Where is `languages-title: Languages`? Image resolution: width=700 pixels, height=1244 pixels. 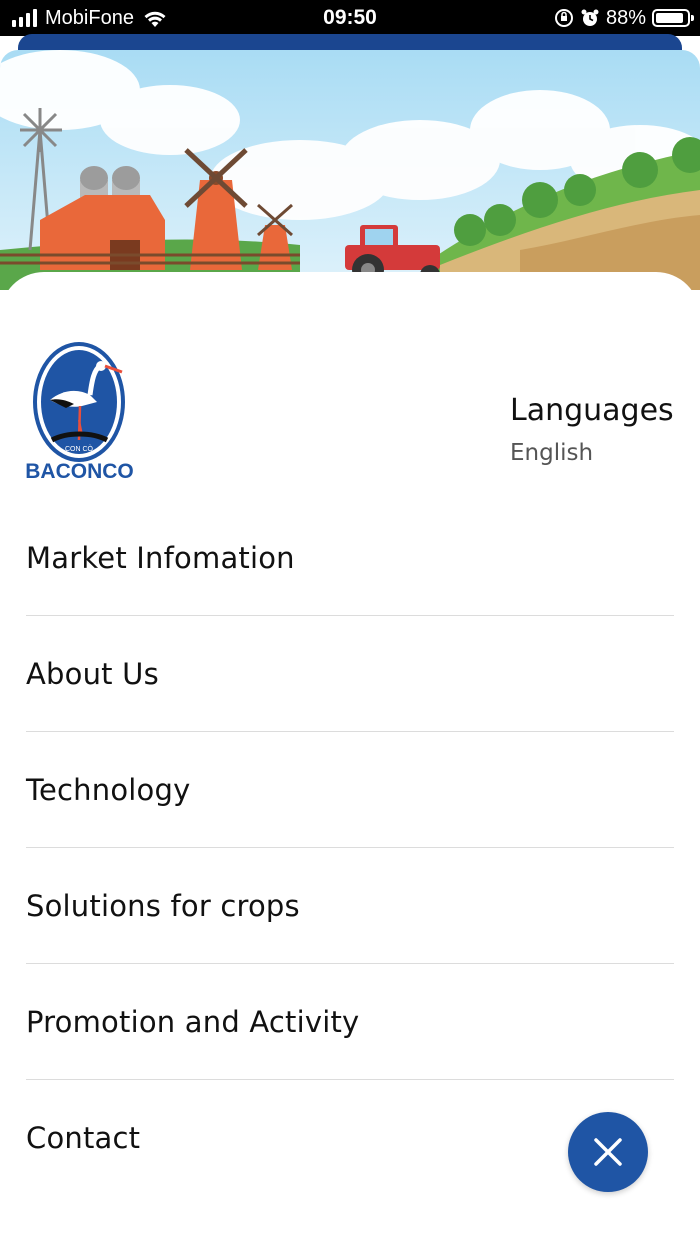 languages-title: Languages is located at coordinates (592, 410).